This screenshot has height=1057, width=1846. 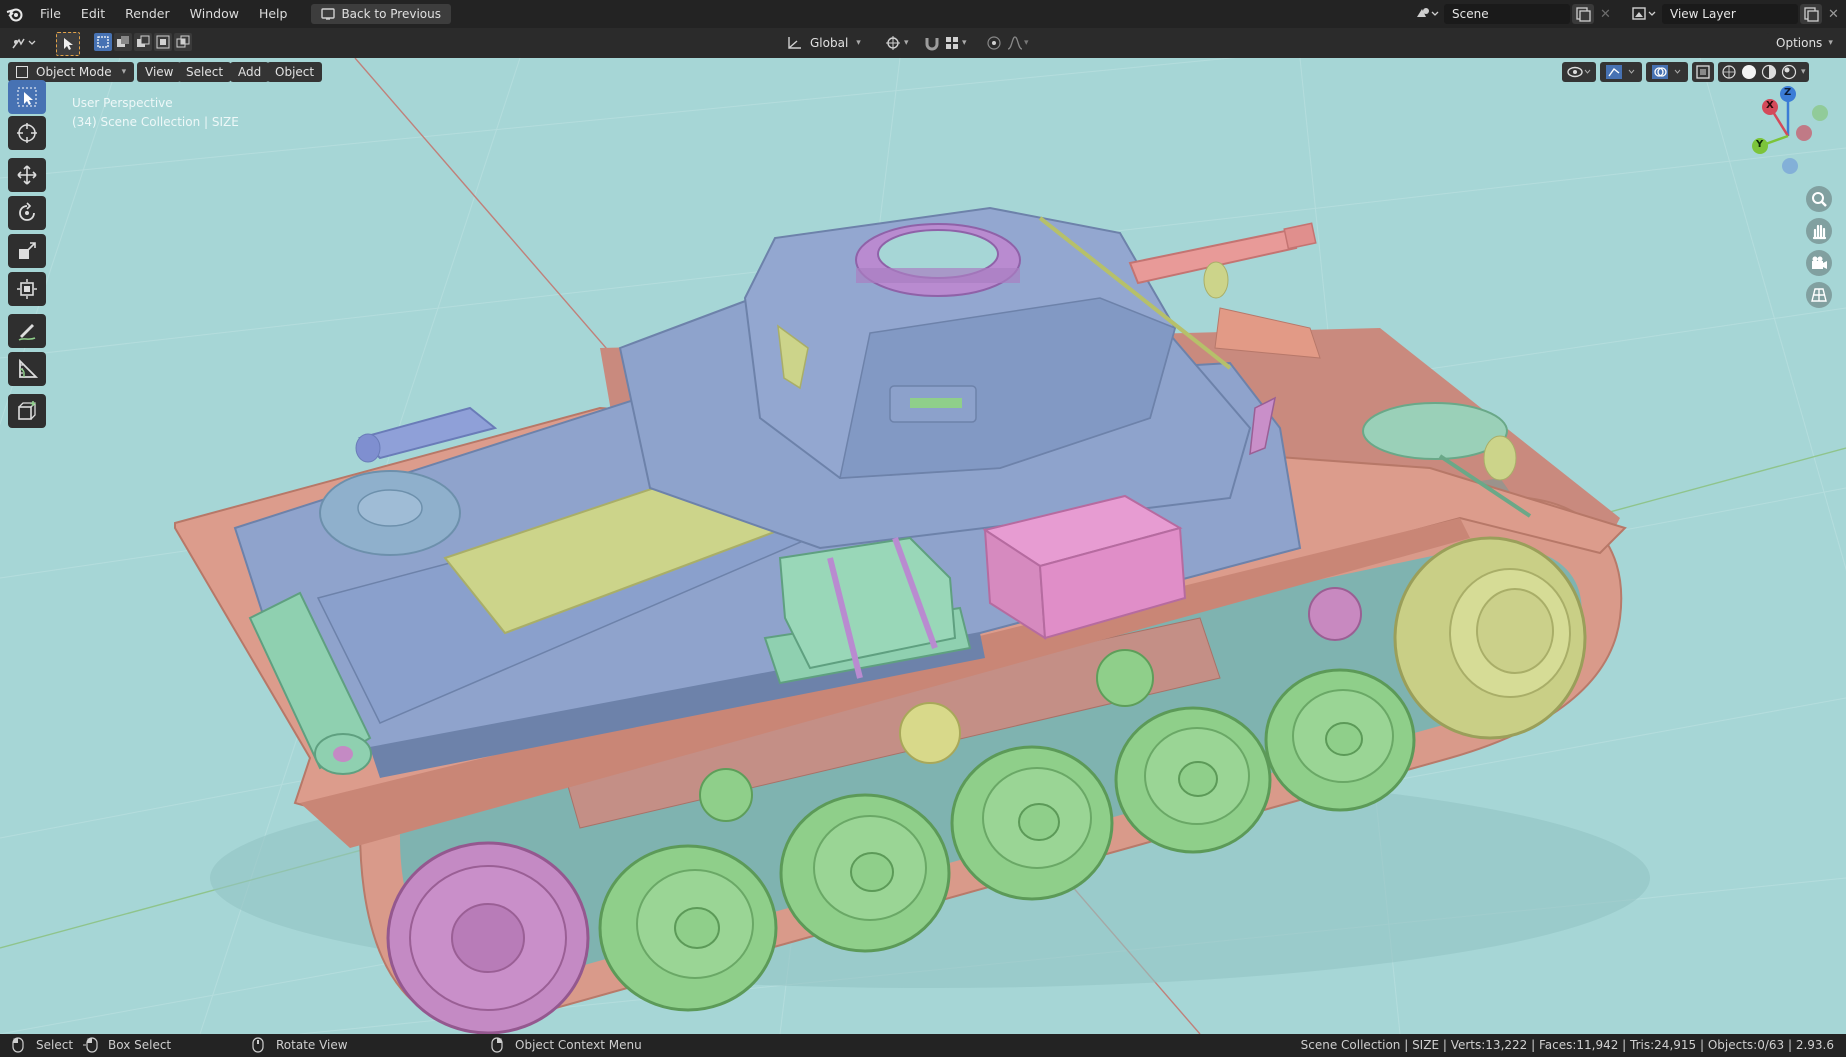 I want to click on scene-selector: Scene ✕, so click(x=1512, y=14).